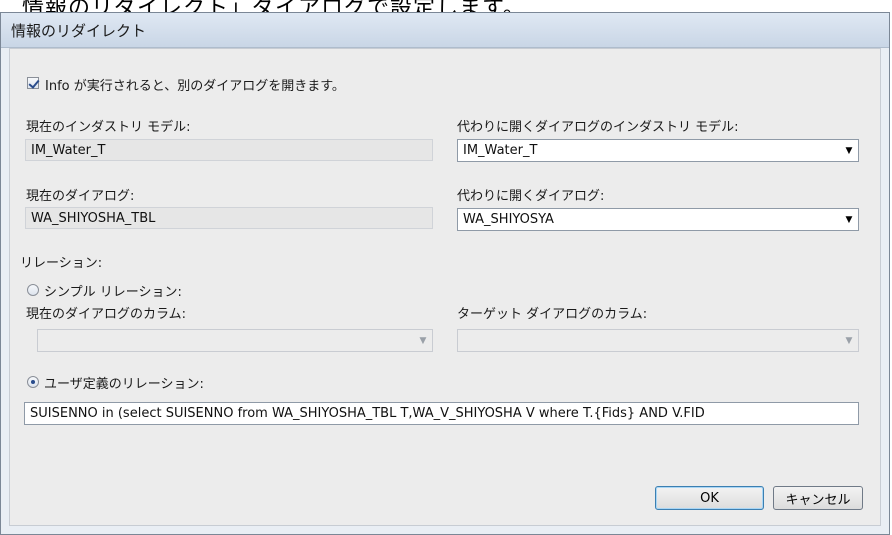 The width and height of the screenshot is (892, 535). What do you see at coordinates (235, 340) in the screenshot?
I see `current-column-dropdown: ▼` at bounding box center [235, 340].